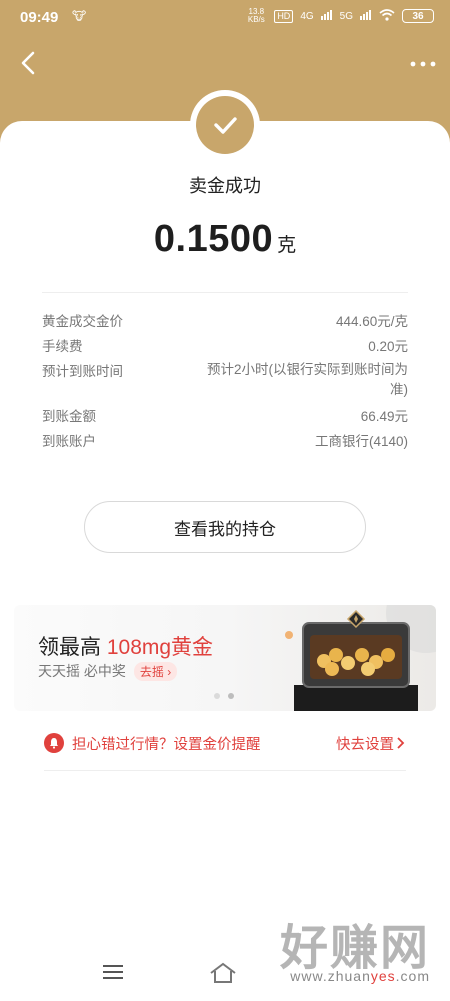  What do you see at coordinates (387, 16) in the screenshot?
I see `wifi-icon` at bounding box center [387, 16].